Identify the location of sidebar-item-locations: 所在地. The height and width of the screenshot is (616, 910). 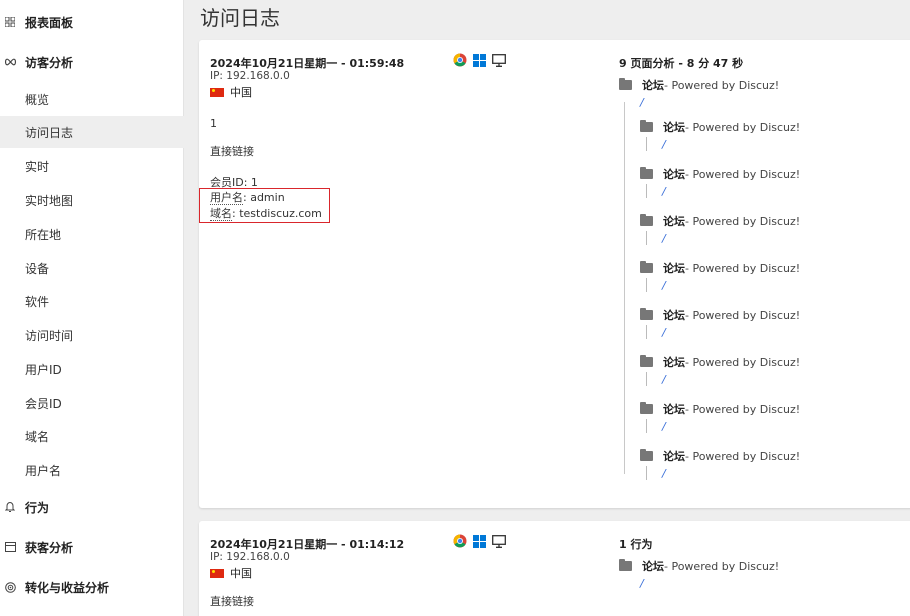
(92, 234).